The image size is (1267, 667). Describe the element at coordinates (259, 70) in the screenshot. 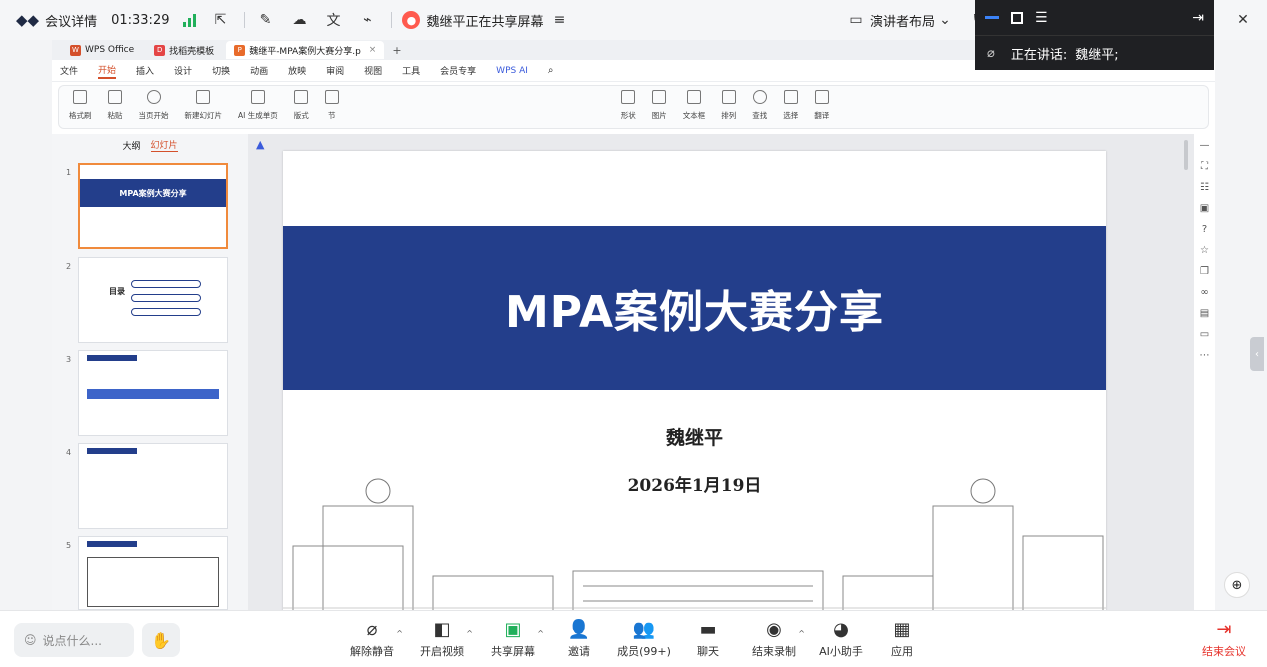

I see `menu-animation: 动画` at that location.